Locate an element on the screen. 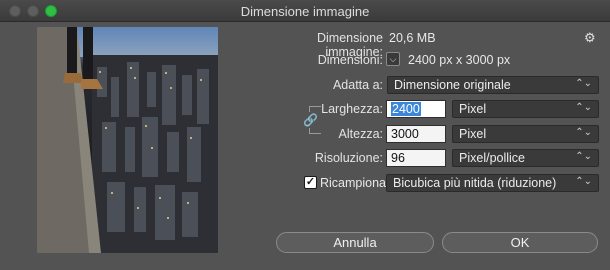 The image size is (610, 270). height-unit-dropdown: Pixel ⌃⌄ is located at coordinates (525, 134).